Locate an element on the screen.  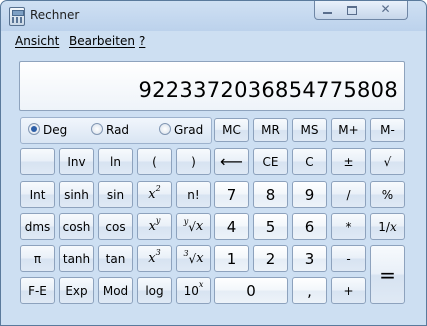
ten-power-base: 10 is located at coordinates (191, 290).